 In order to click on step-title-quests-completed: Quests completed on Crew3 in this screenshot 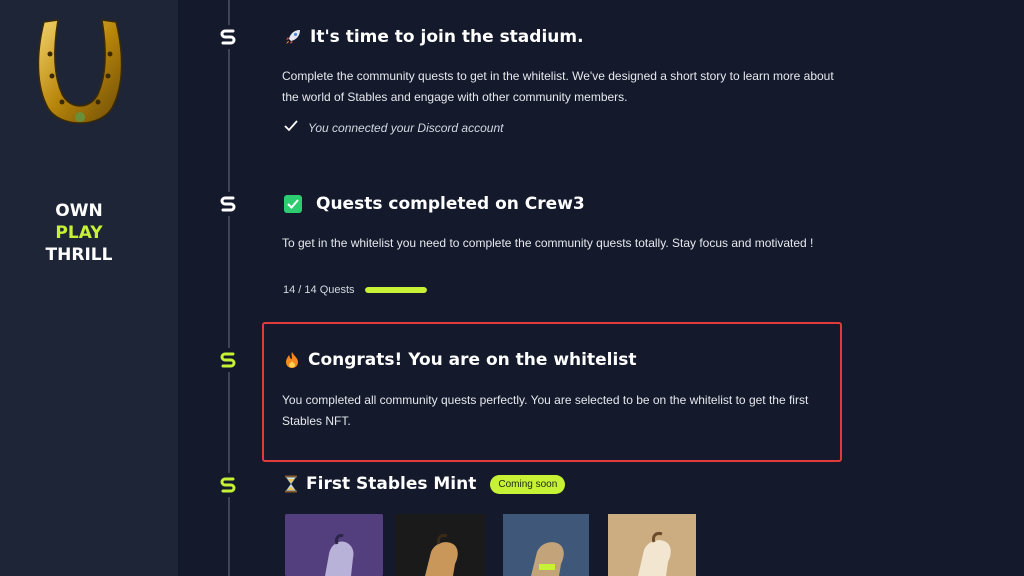, I will do `click(434, 204)`.